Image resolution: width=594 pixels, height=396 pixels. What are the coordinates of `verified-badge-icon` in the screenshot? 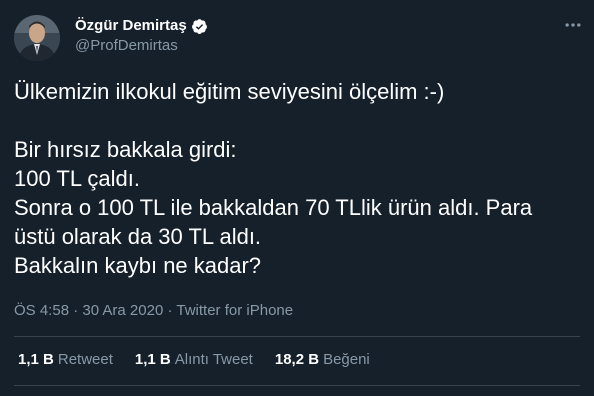 It's located at (199, 26).